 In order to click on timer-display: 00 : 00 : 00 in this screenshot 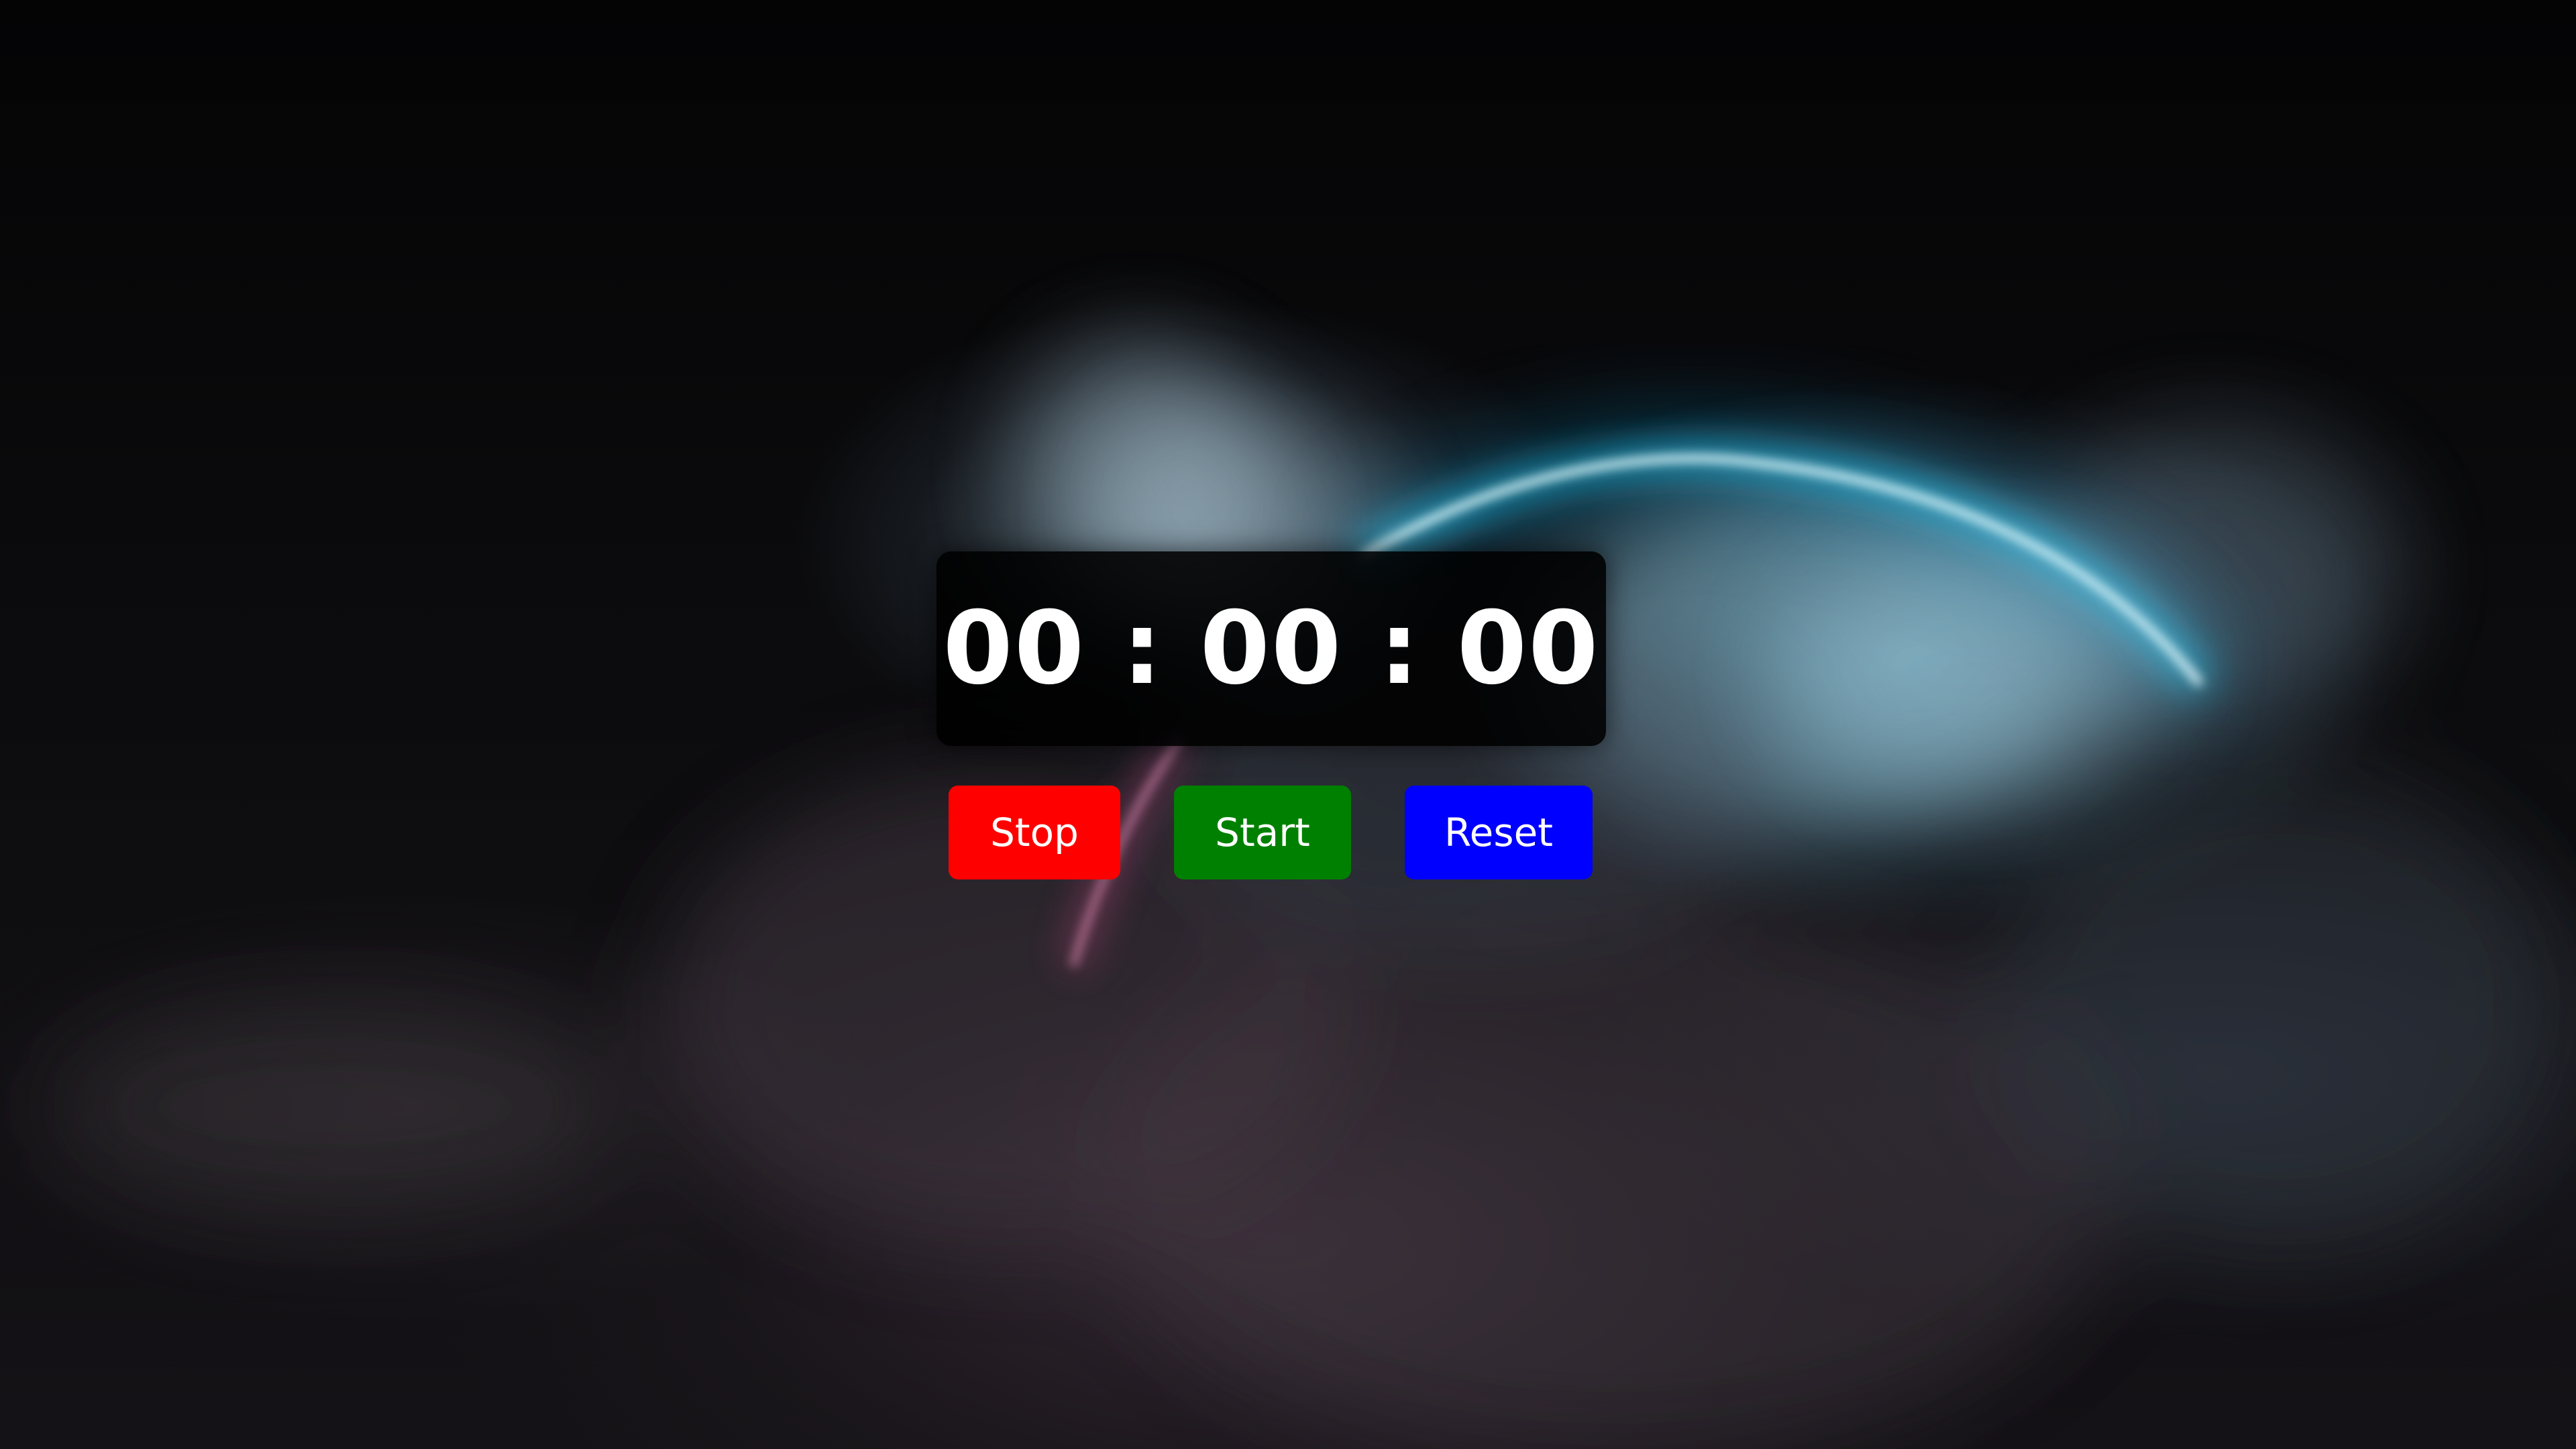, I will do `click(1271, 648)`.